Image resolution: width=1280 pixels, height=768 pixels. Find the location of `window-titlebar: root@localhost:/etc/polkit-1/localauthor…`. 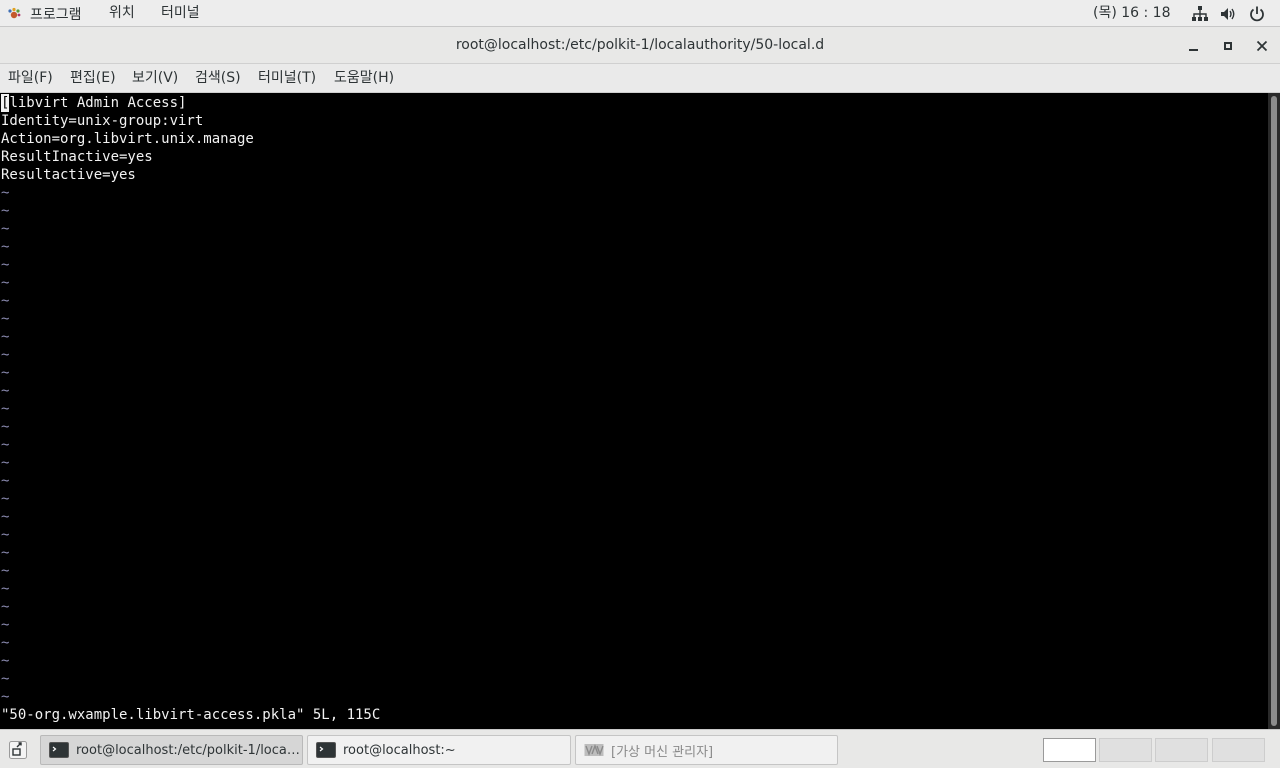

window-titlebar: root@localhost:/etc/polkit-1/localauthor… is located at coordinates (640, 45).